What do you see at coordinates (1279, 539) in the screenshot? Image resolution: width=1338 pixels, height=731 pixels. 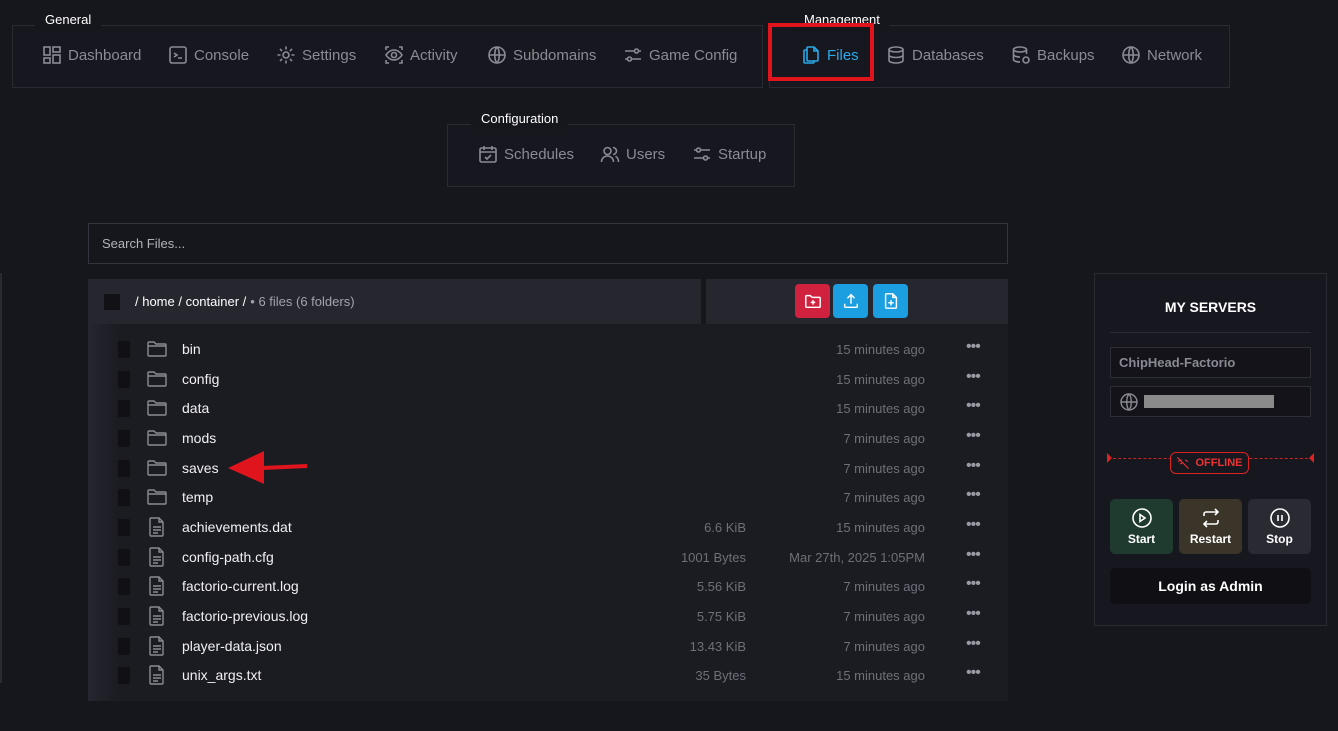 I see `stop-label: Stop` at bounding box center [1279, 539].